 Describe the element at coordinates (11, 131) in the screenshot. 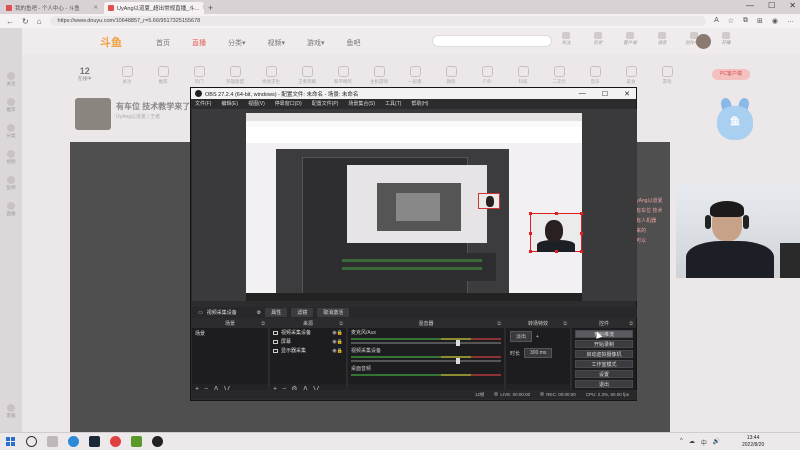

I see `rail-item-category: 分类` at that location.